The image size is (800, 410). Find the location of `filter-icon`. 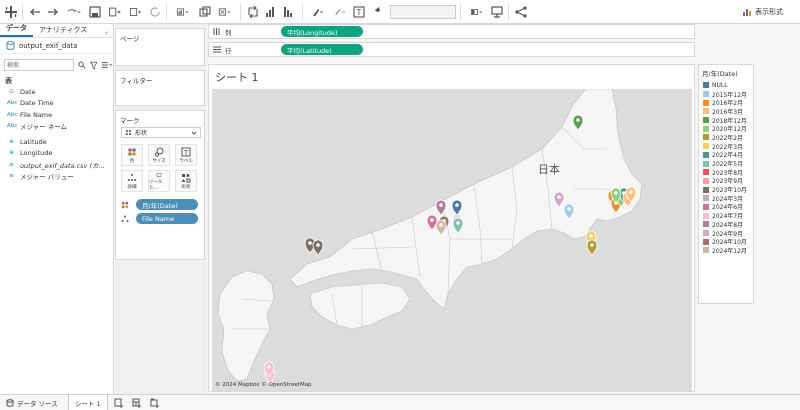

filter-icon is located at coordinates (93, 65).